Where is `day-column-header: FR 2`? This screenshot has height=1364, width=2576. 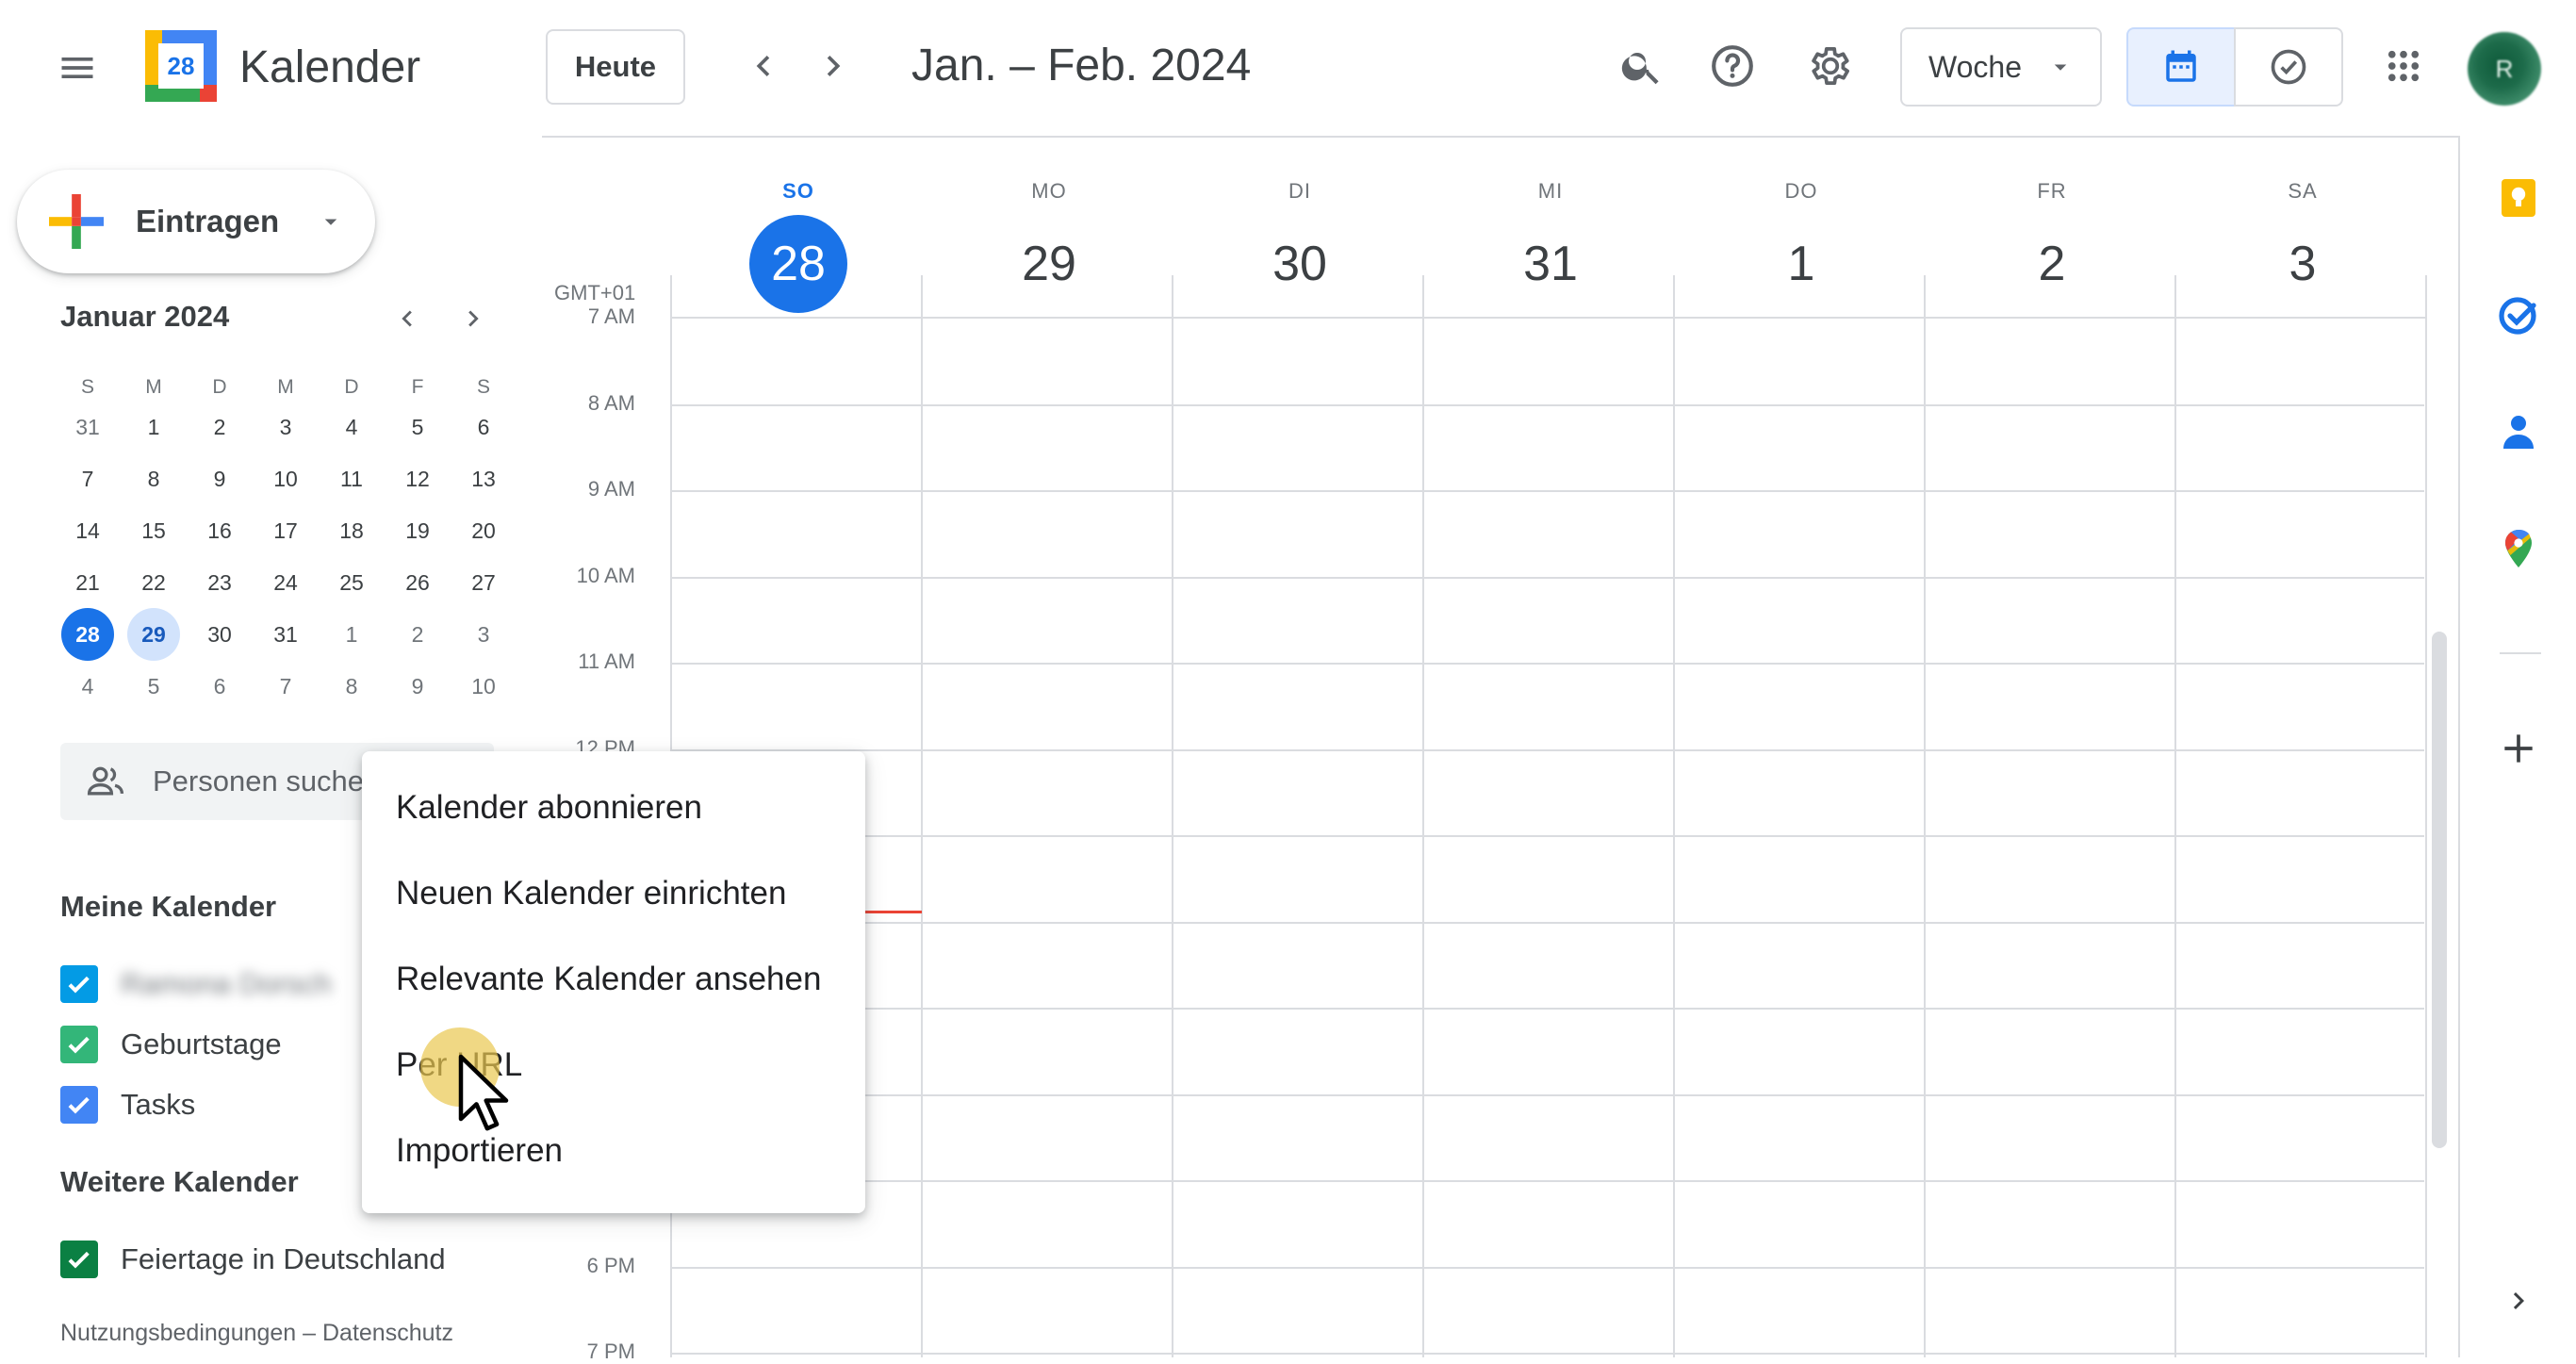
day-column-header: FR 2 is located at coordinates (2052, 156).